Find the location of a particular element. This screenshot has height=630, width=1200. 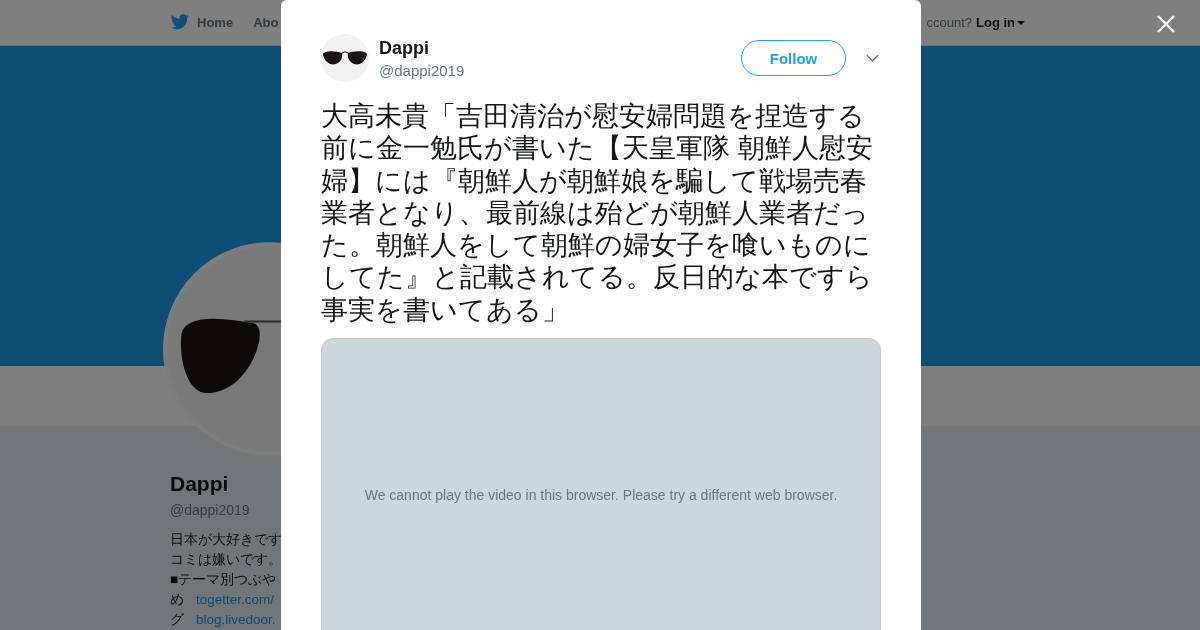

account-prompt: ccount? is located at coordinates (949, 22).